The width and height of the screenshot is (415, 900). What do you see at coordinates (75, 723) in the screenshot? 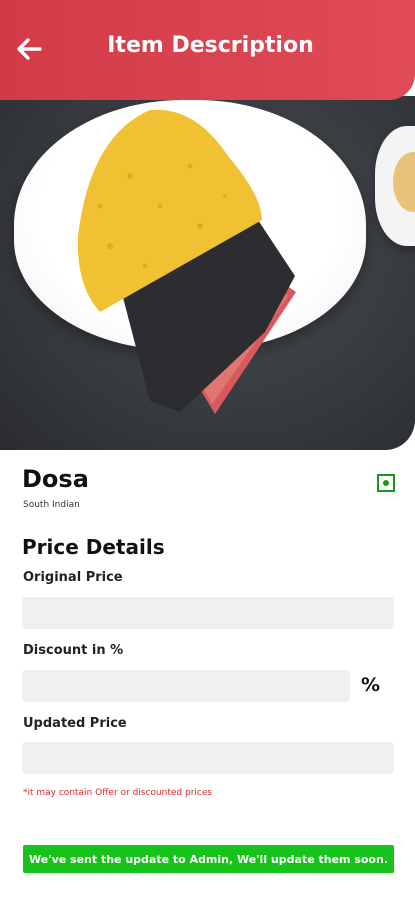
I see `updated-price-label: Updated Price` at bounding box center [75, 723].